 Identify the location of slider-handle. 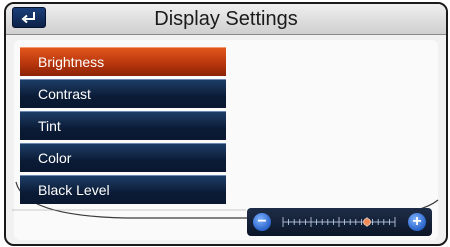
(367, 222).